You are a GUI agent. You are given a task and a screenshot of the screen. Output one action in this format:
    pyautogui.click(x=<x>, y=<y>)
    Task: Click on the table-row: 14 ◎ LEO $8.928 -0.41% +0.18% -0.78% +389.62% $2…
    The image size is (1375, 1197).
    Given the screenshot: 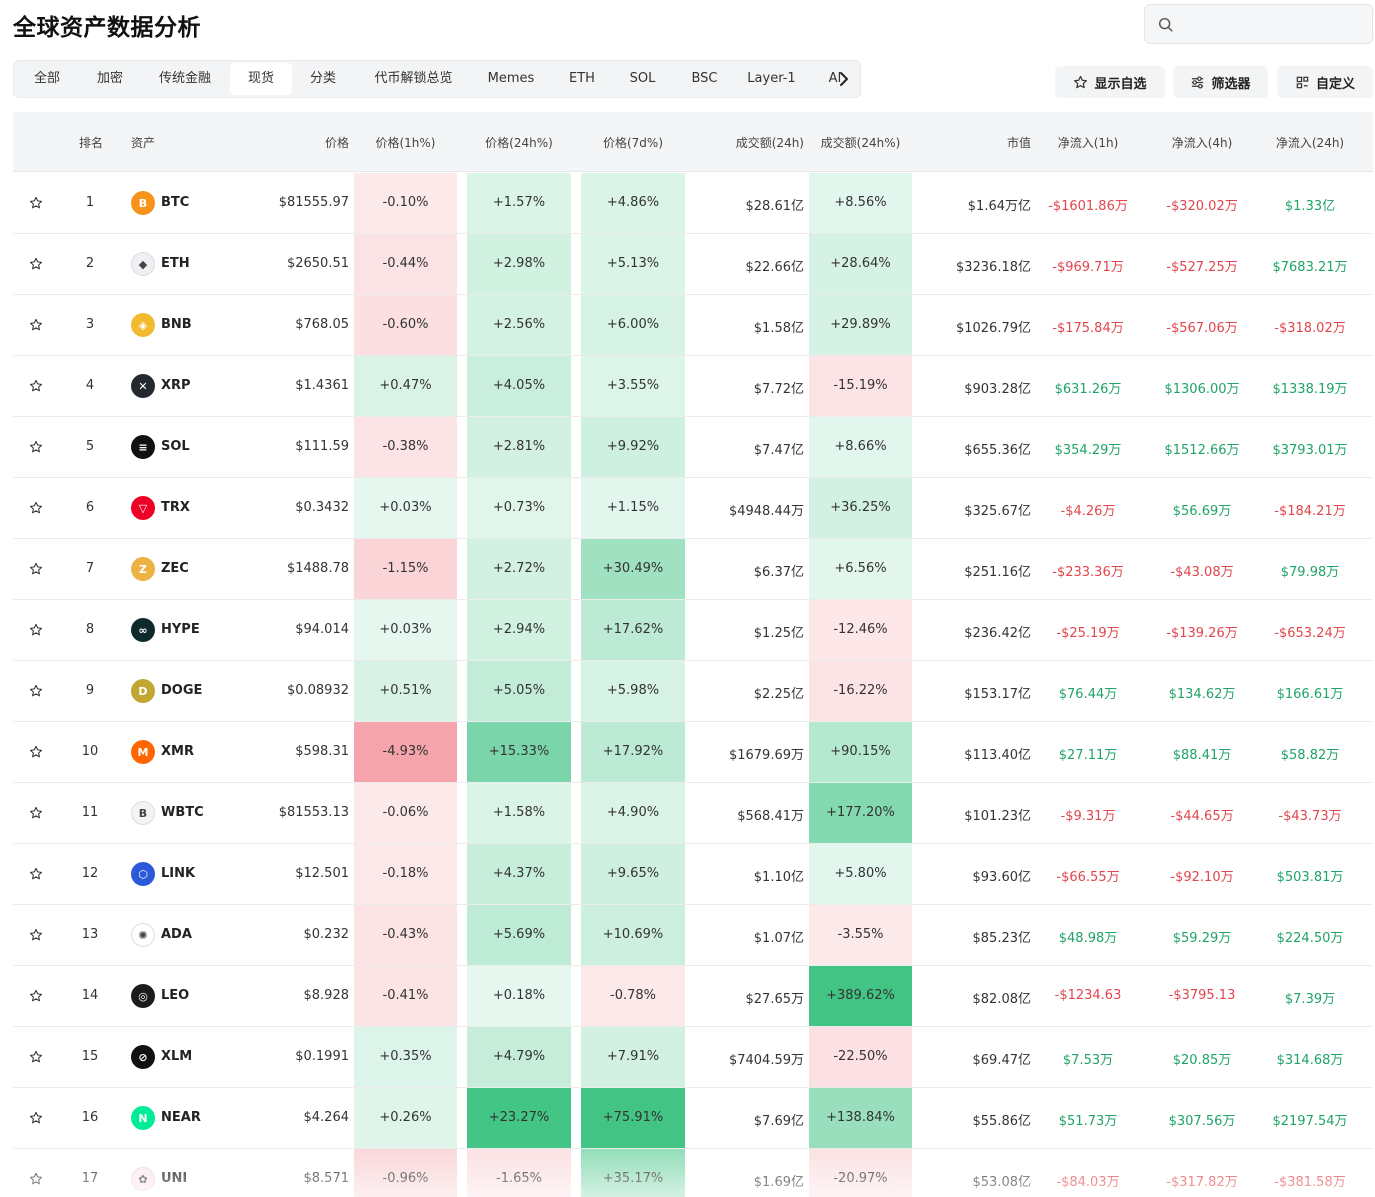 What is the action you would take?
    pyautogui.click(x=693, y=996)
    